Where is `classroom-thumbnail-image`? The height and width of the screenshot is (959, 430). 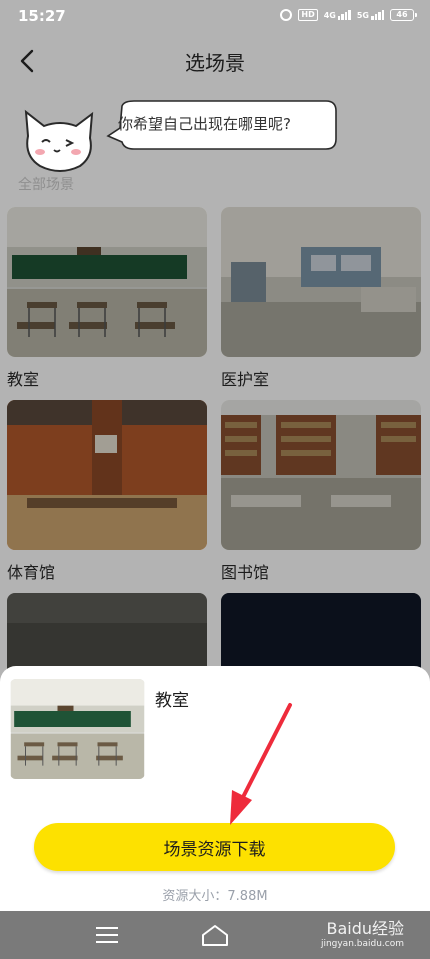
classroom-thumbnail-image is located at coordinates (77, 729).